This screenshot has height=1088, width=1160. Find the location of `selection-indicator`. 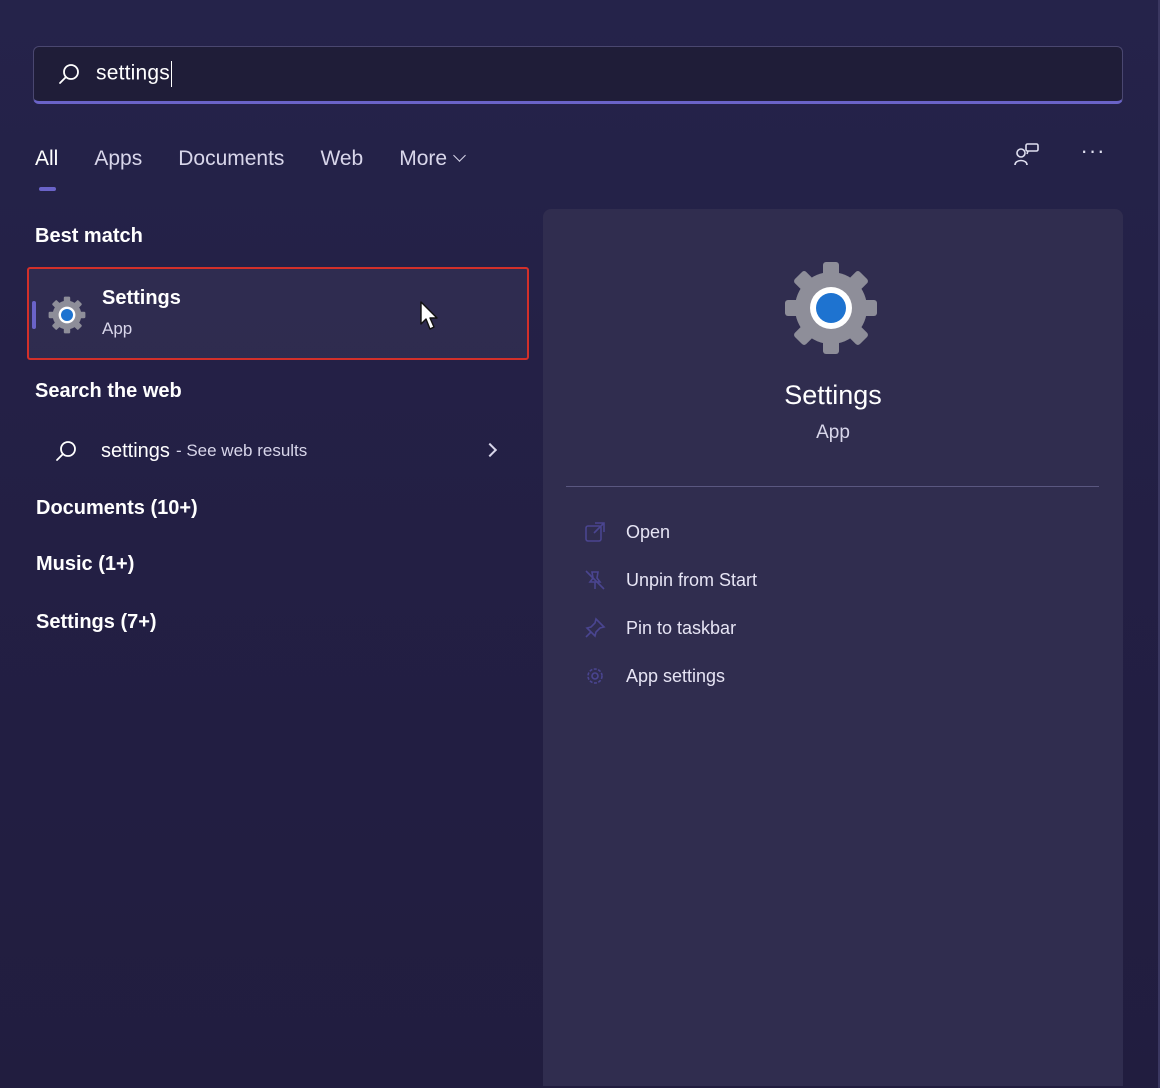

selection-indicator is located at coordinates (34, 315).